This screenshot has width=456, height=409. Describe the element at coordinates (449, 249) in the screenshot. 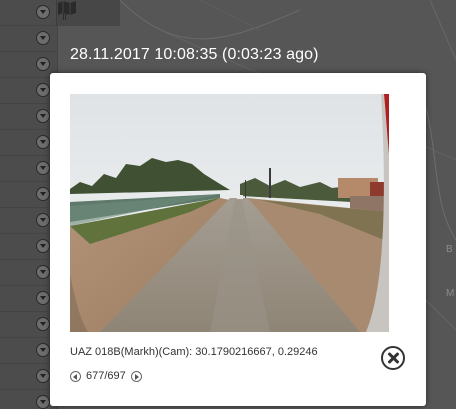

I see `map-label: B` at that location.